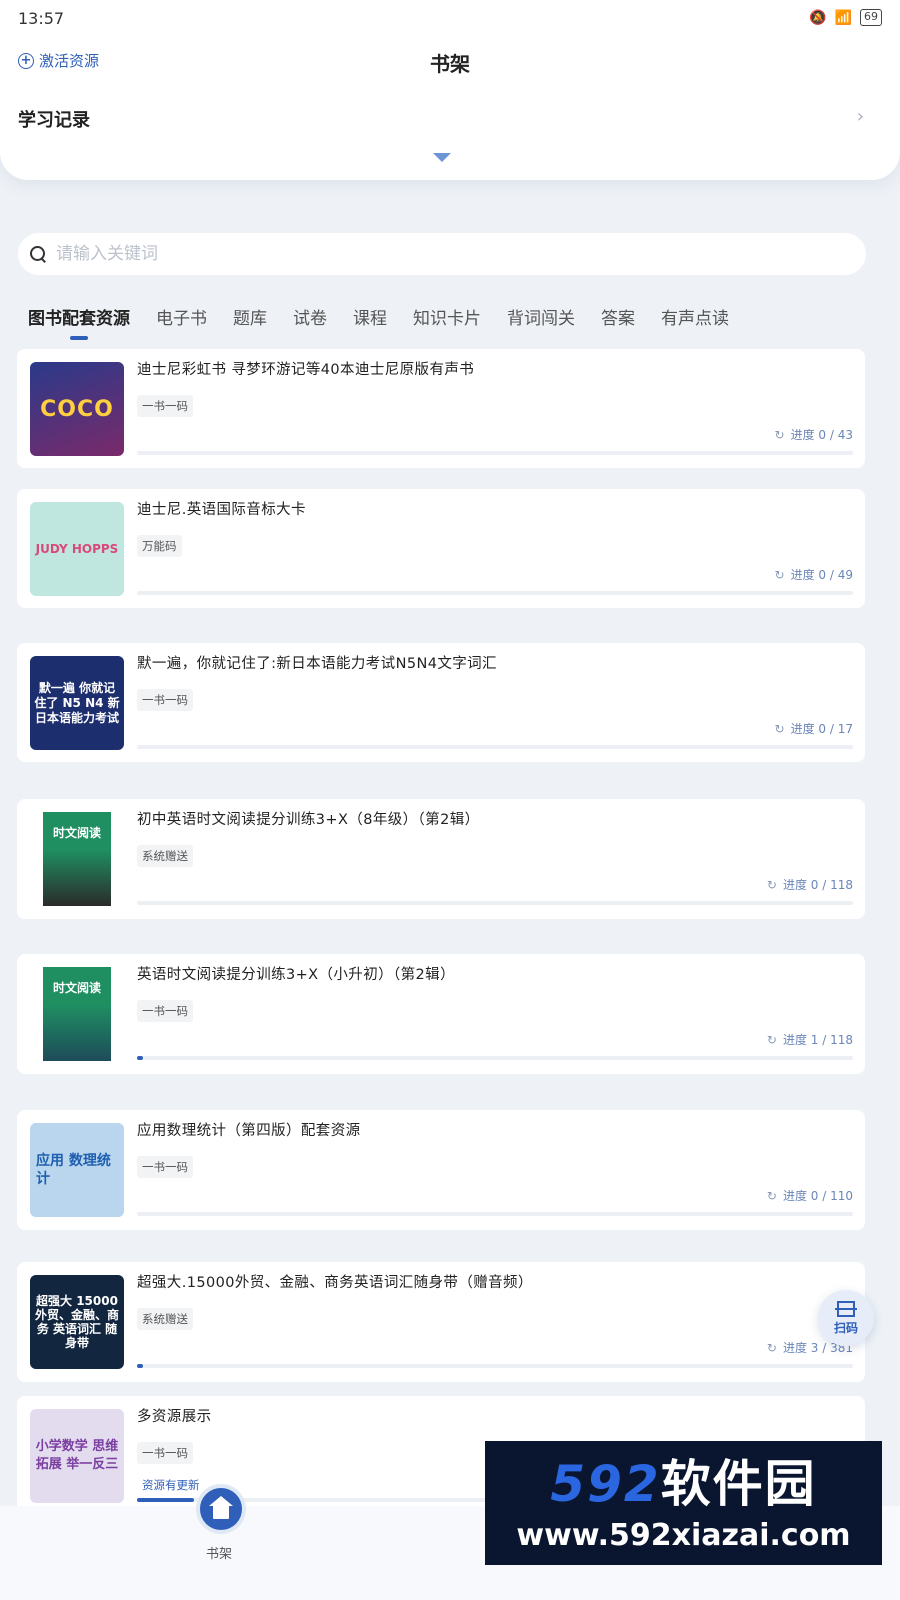 This screenshot has width=900, height=1600. What do you see at coordinates (296, 975) in the screenshot?
I see `book-title: 英语时文阅读提分训练3+X（小升初）（第2辑）` at bounding box center [296, 975].